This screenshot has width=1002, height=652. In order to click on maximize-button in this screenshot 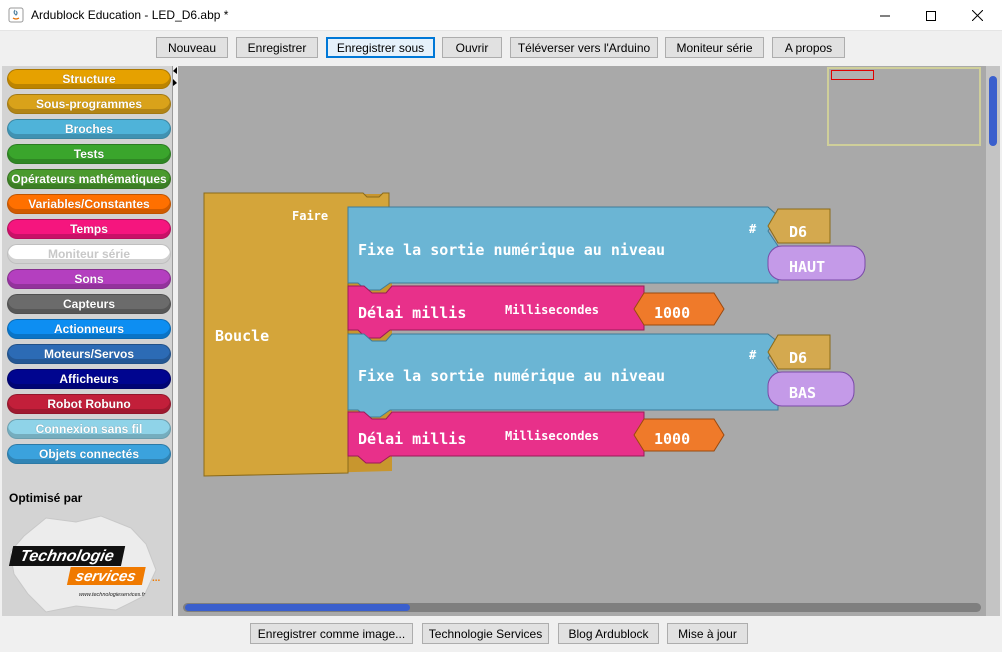, I will do `click(931, 15)`.